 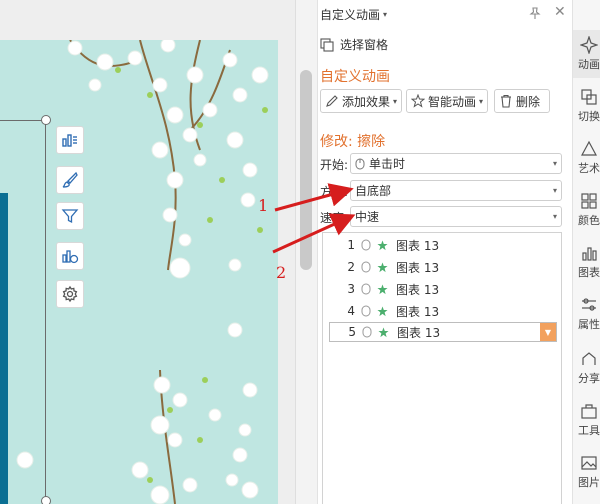 What do you see at coordinates (589, 358) in the screenshot?
I see `share-icon` at bounding box center [589, 358].